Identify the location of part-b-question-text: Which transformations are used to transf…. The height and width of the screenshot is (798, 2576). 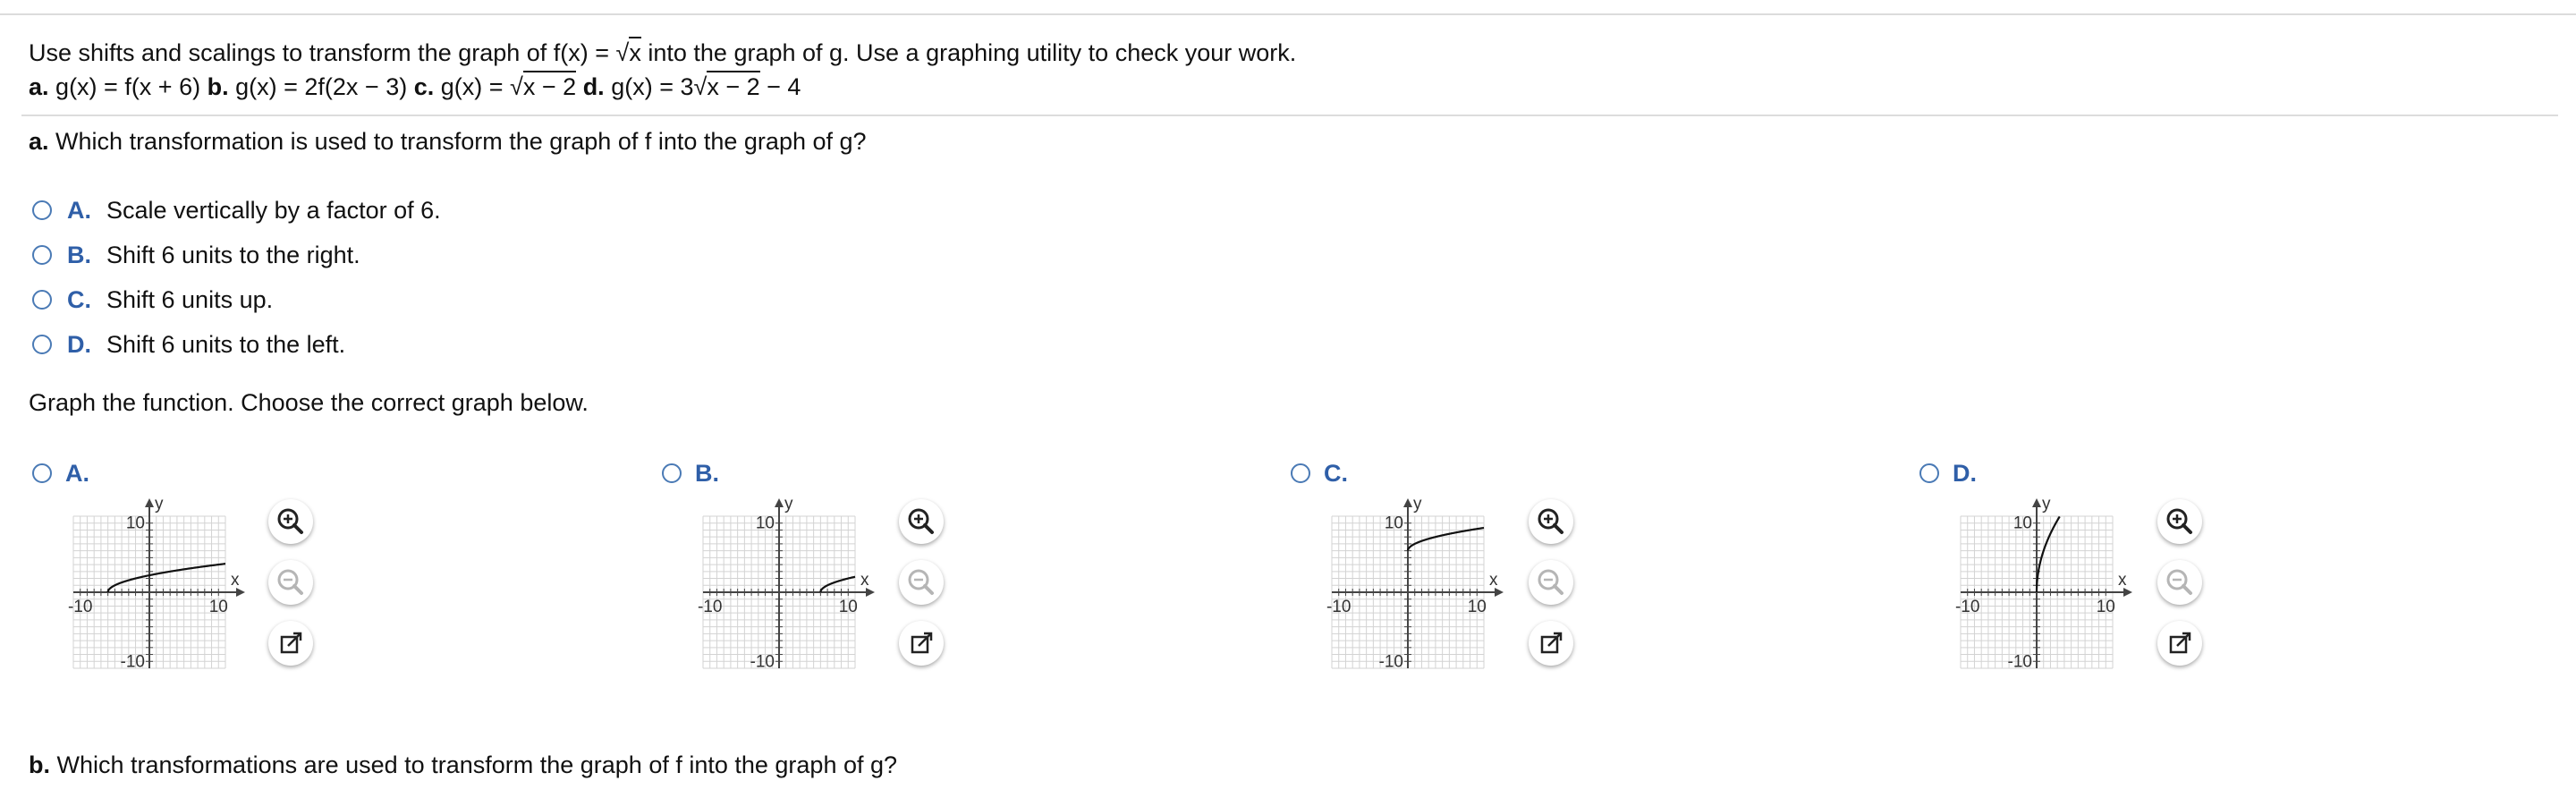
(477, 764).